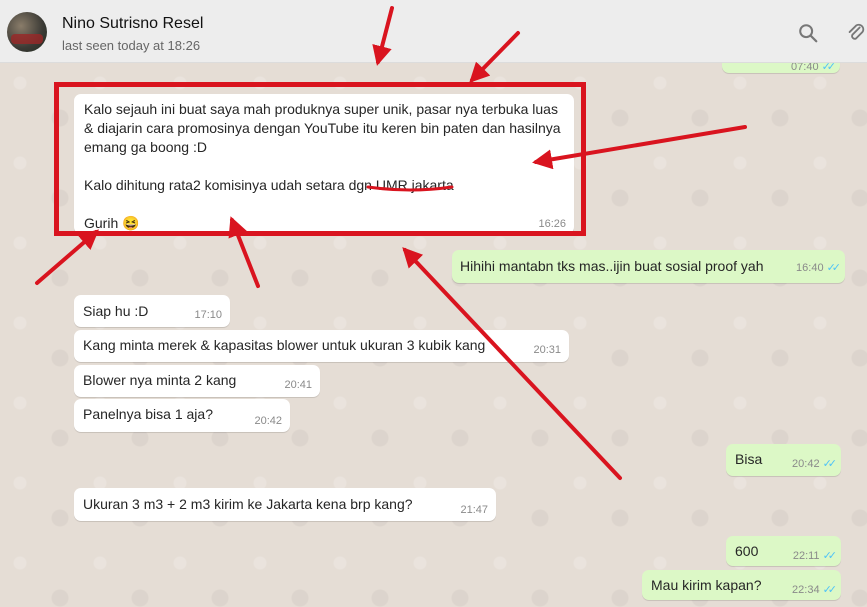  I want to click on message-time: 07:40 ✓✓, so click(814, 68).